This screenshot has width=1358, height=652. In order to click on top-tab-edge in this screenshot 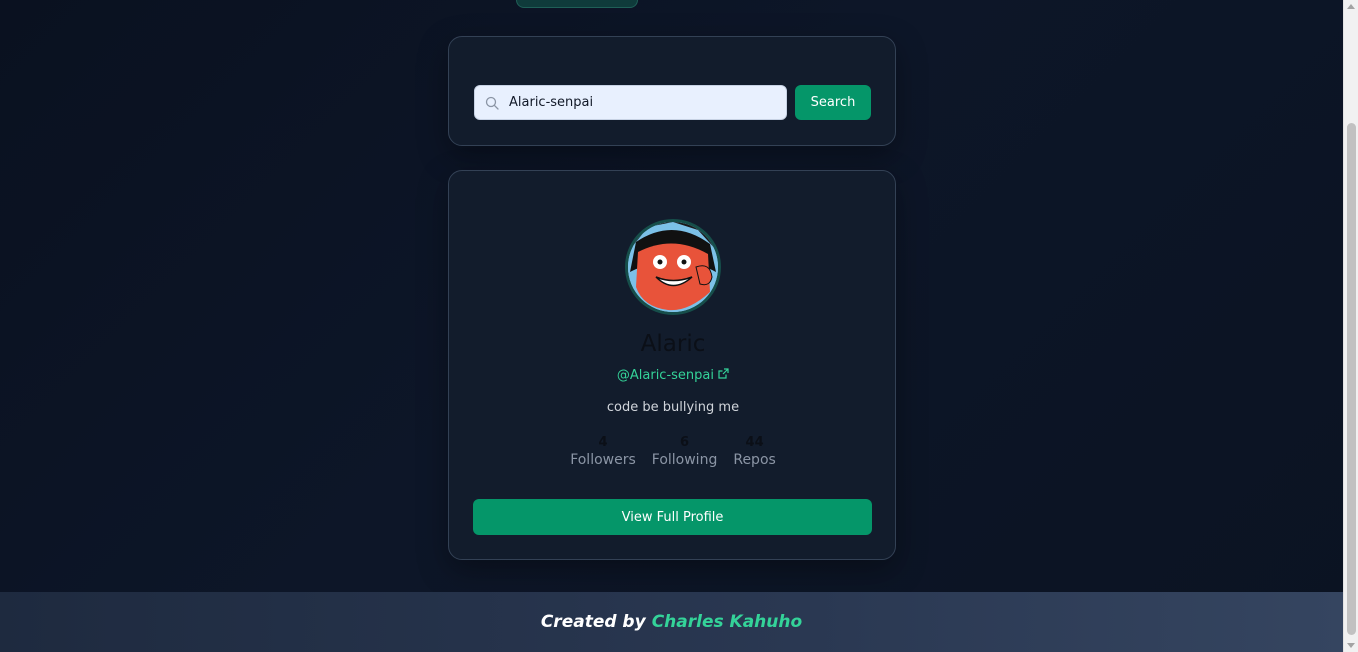, I will do `click(577, 4)`.